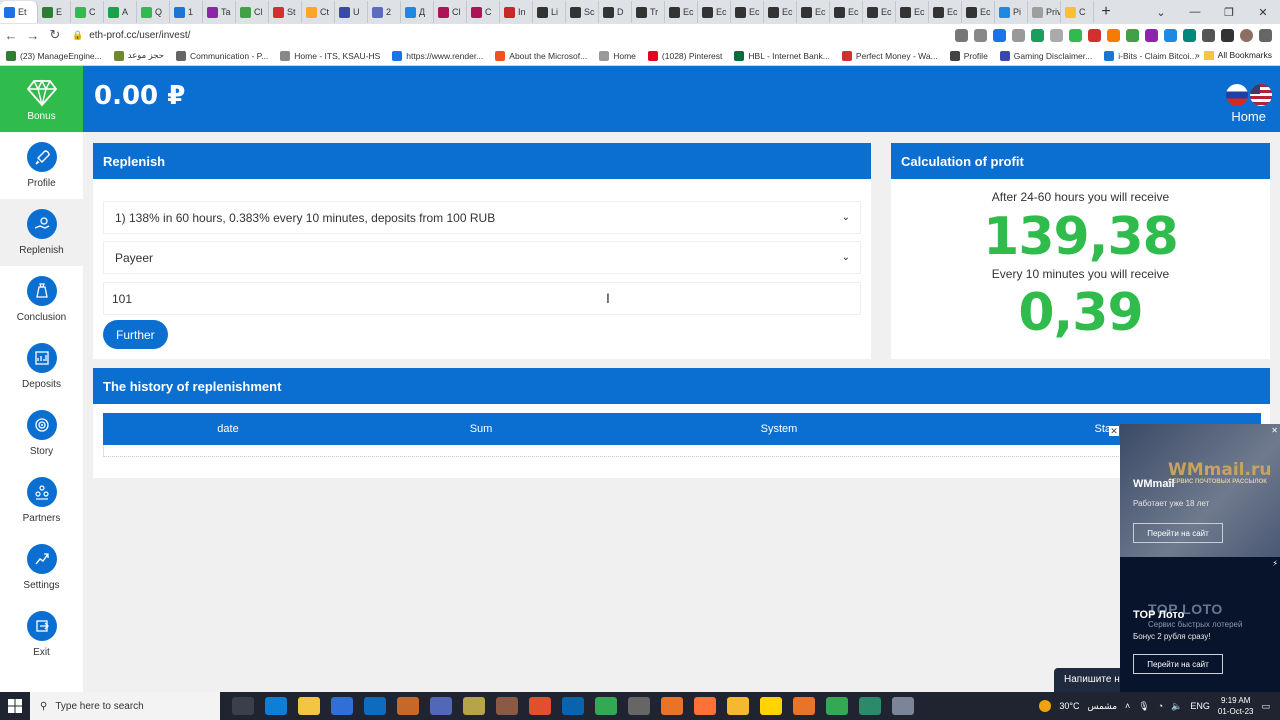 The image size is (1280, 720). Describe the element at coordinates (1248, 116) in the screenshot. I see `home-link: Home` at that location.